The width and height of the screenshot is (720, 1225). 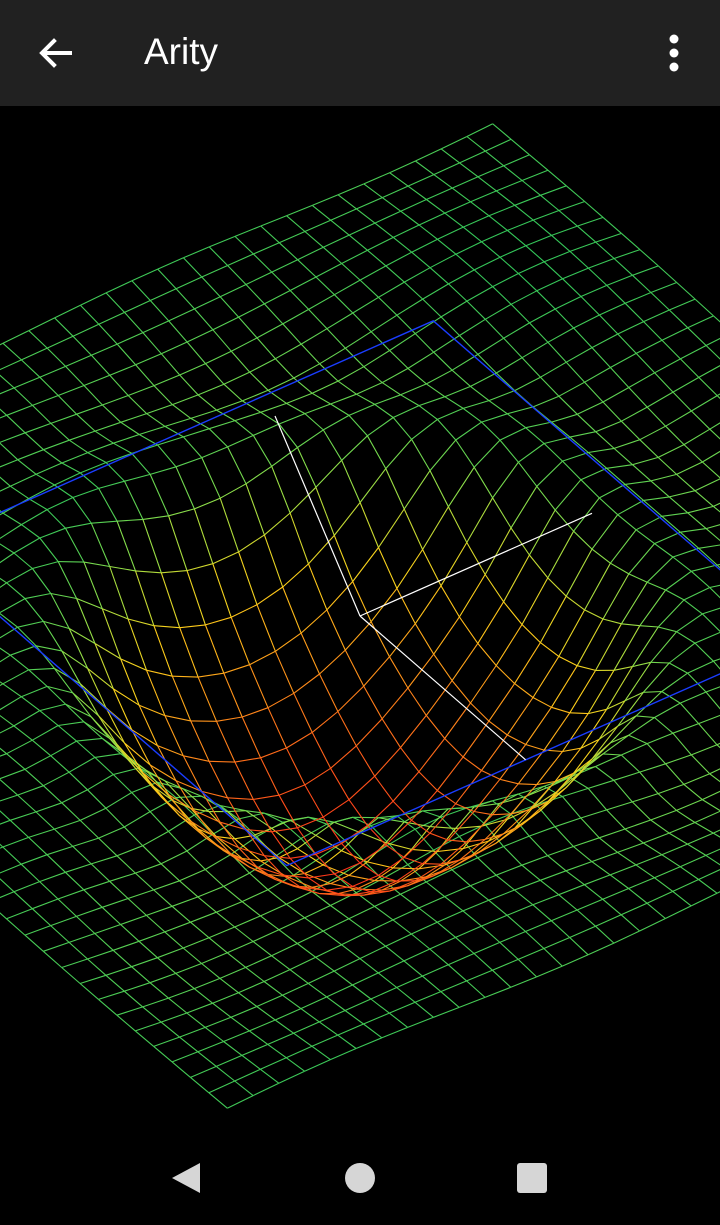 What do you see at coordinates (360, 1178) in the screenshot?
I see `nav-home-button` at bounding box center [360, 1178].